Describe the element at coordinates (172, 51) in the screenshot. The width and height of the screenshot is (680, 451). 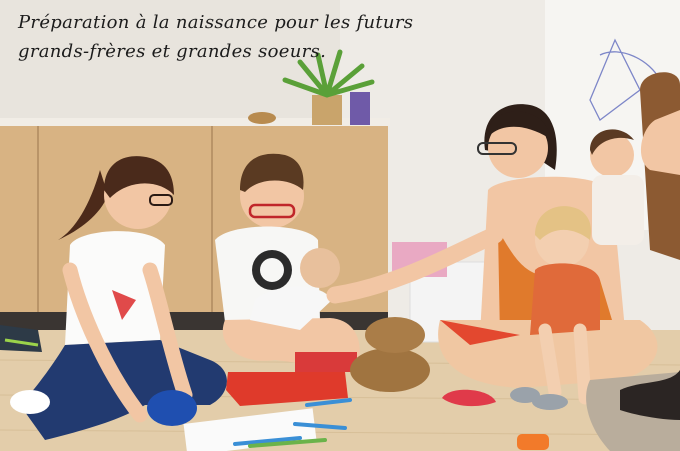
I see `caption-line-2: grands-frères et grandes soeurs.` at that location.